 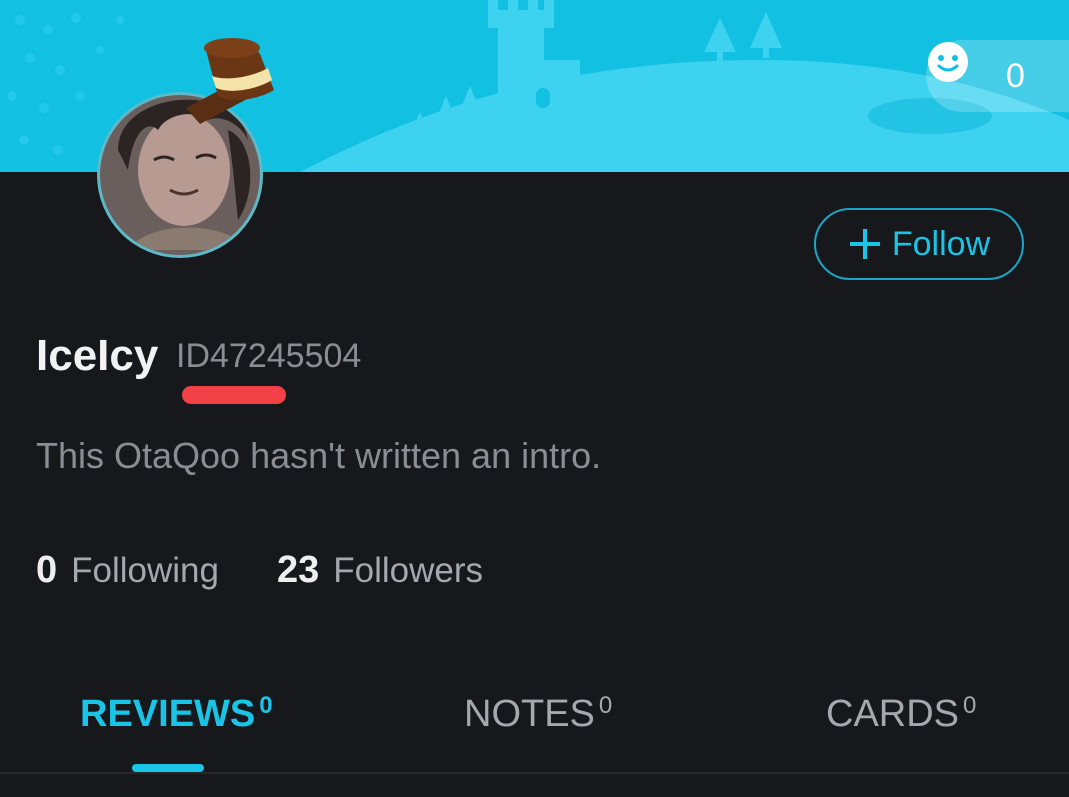 I want to click on tab-reviews: REVIEWS 0, so click(x=176, y=714).